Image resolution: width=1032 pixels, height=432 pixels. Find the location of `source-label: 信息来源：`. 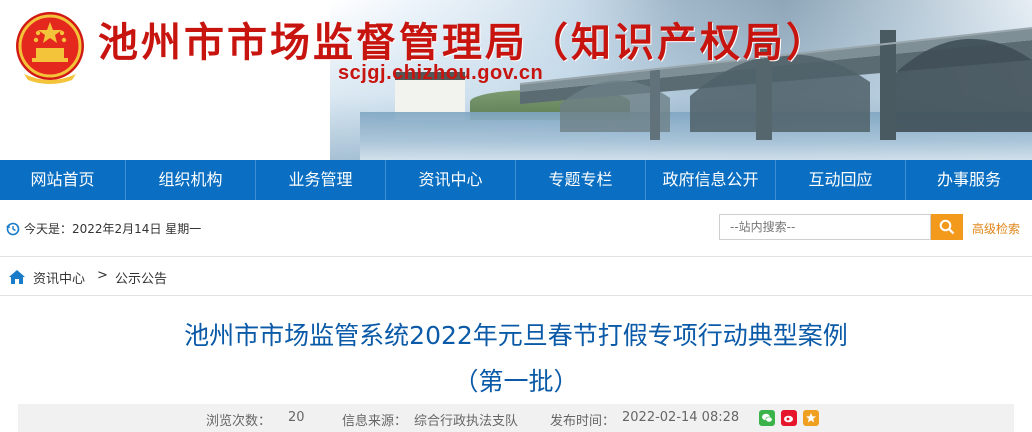

source-label: 信息来源： is located at coordinates (375, 421).